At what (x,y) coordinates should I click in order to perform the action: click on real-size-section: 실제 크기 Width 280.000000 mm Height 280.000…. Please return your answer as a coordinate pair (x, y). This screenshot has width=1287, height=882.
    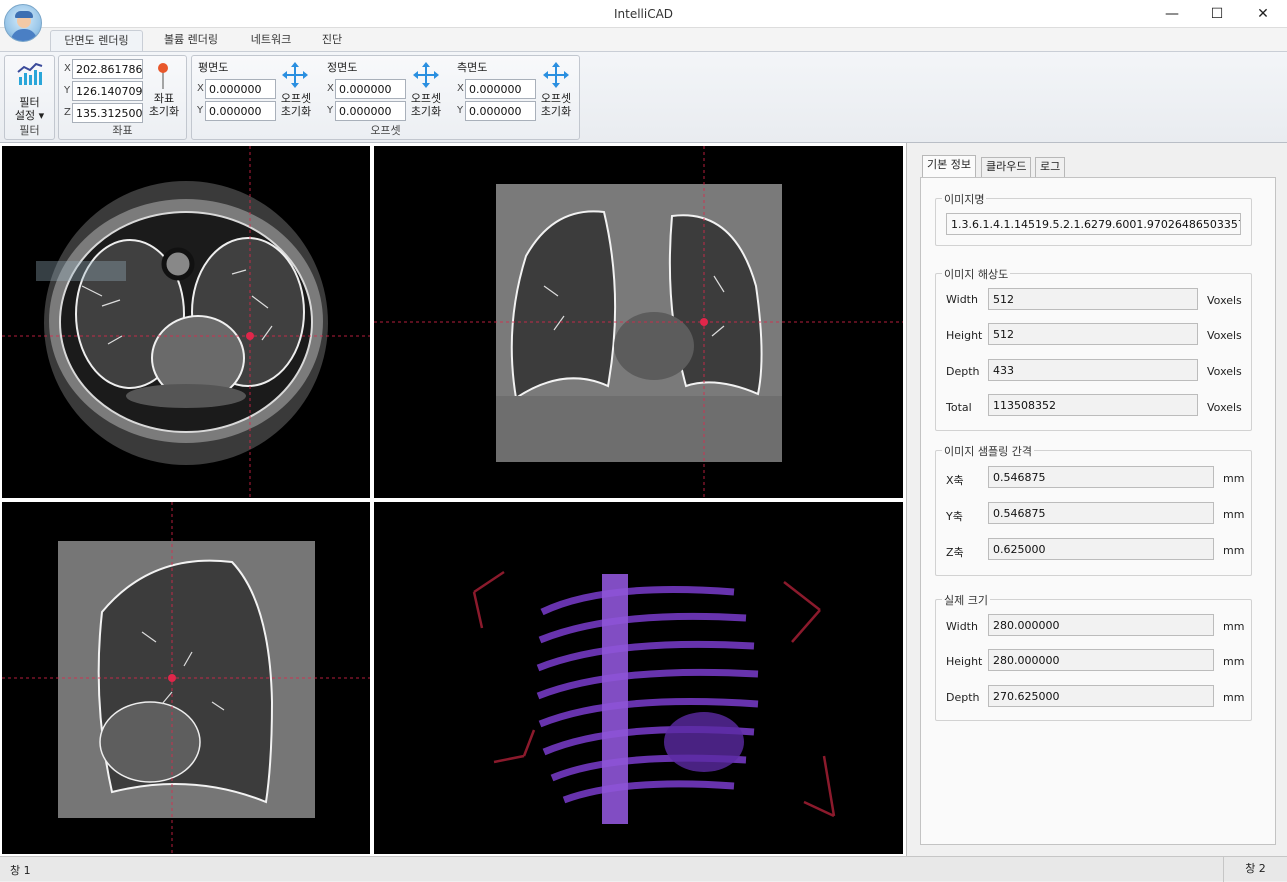
    Looking at the image, I should click on (1093, 656).